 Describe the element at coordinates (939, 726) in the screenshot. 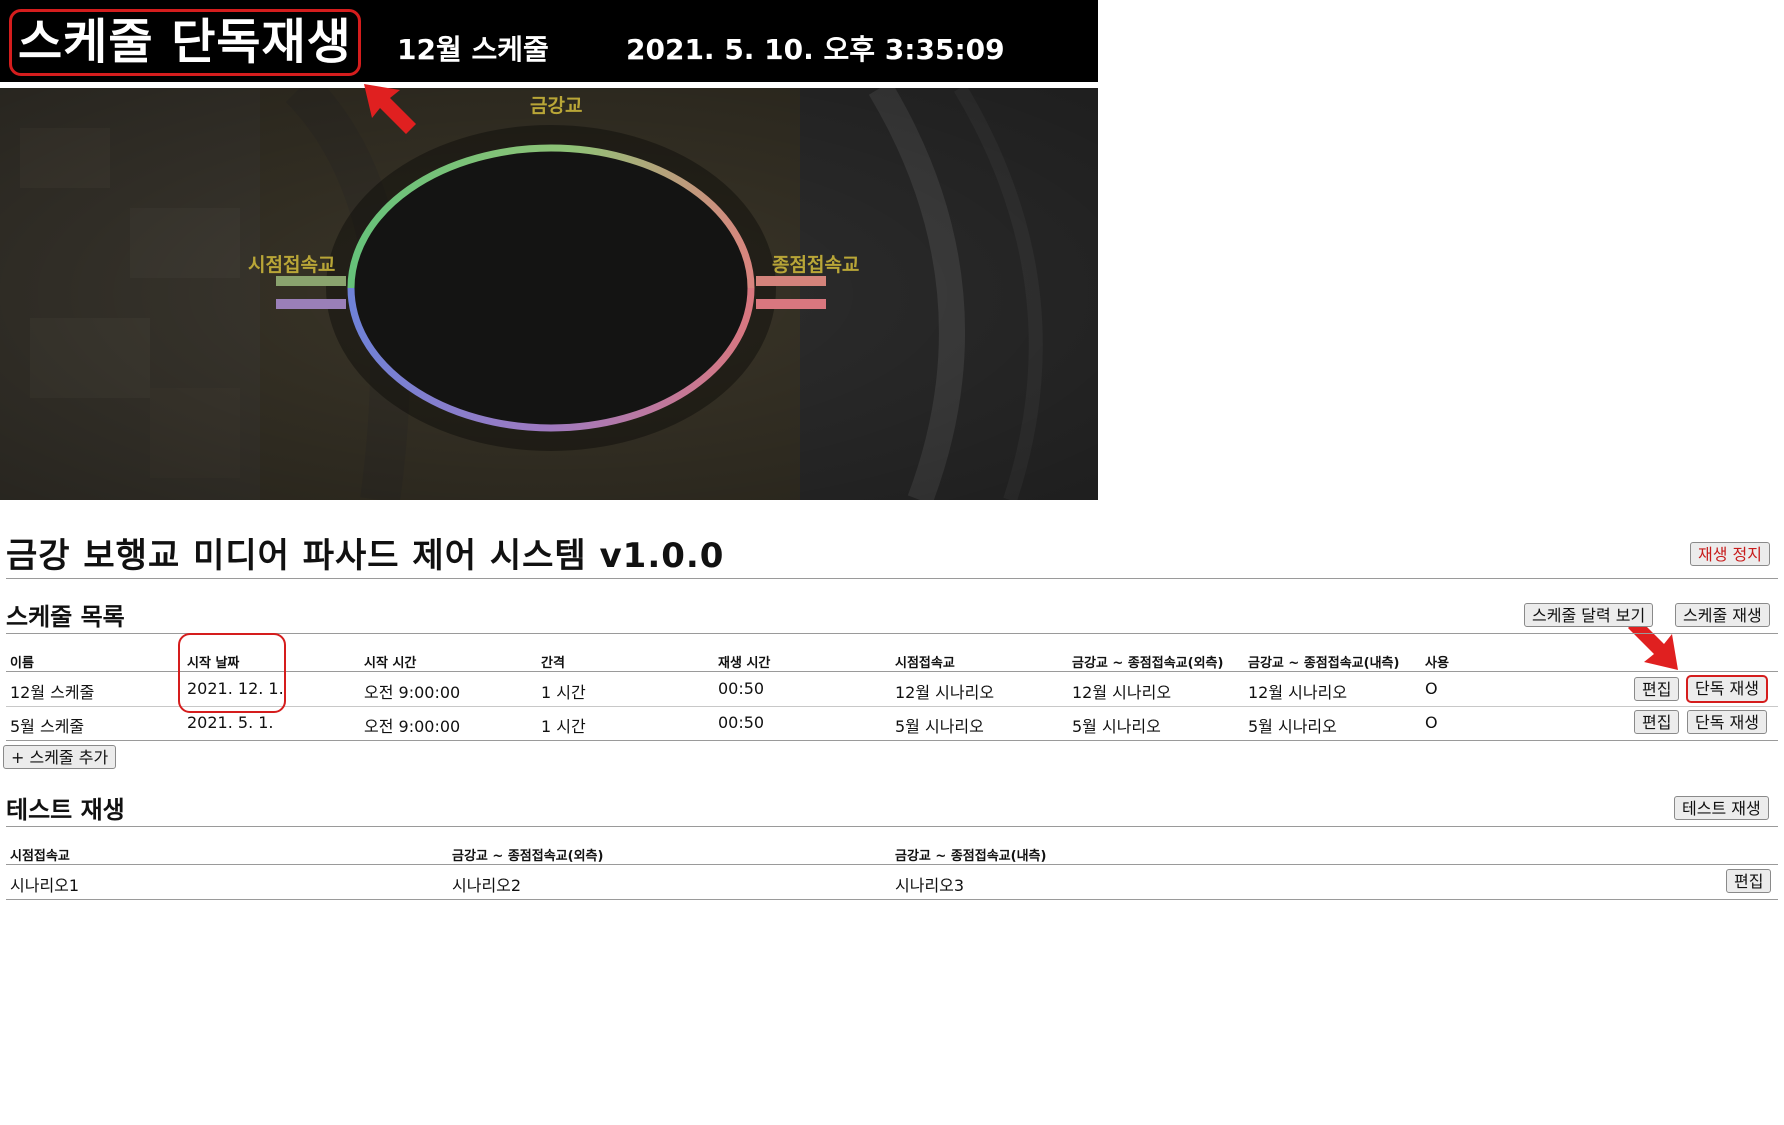

I see `start-bridge-scenario: 5월 시나리오` at that location.